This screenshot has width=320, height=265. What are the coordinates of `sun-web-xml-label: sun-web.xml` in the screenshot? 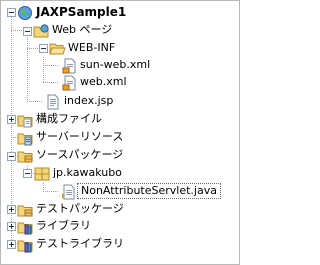 It's located at (115, 64).